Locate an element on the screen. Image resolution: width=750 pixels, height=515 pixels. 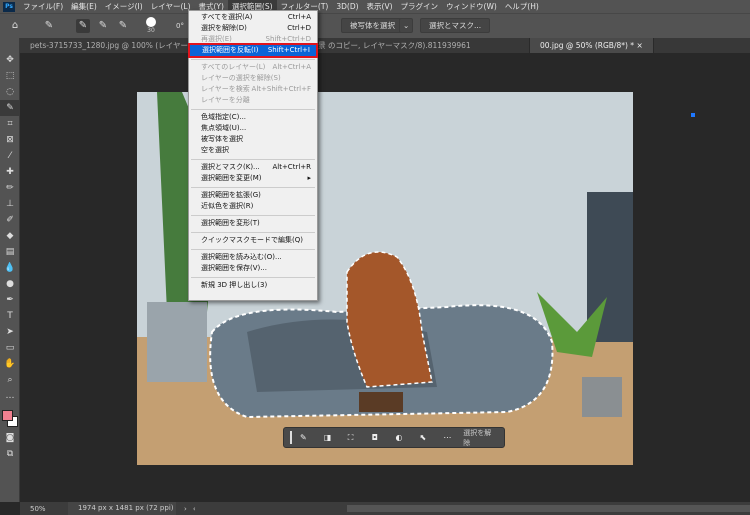
menu-item: 選択とマスク(K)... Alt+Ctrl+R is located at coordinates (253, 167).